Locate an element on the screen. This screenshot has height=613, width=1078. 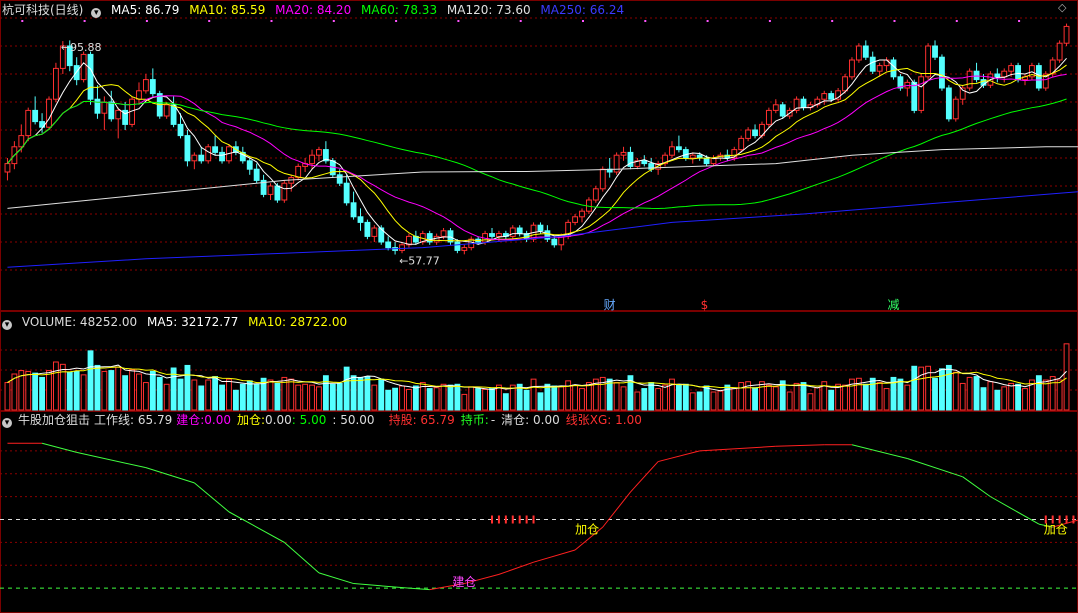
ma120-value: MA120: 73.60 is located at coordinates (488, 10).